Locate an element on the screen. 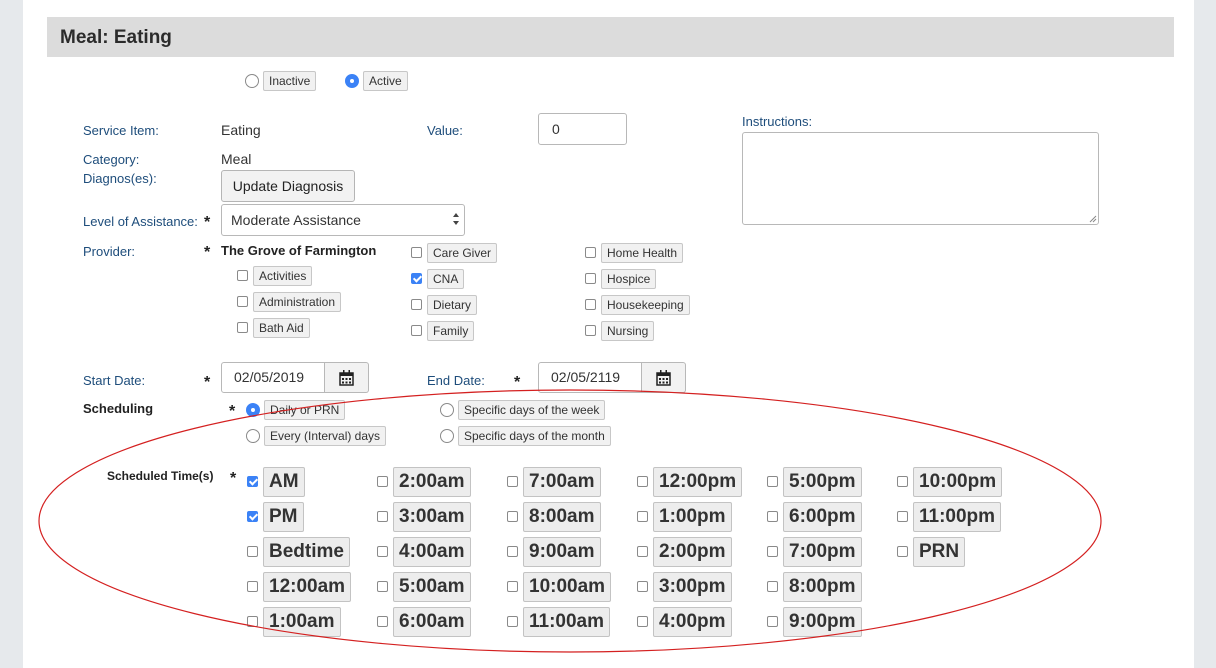 This screenshot has width=1216, height=668. time-checkbox-7-00pm is located at coordinates (772, 551).